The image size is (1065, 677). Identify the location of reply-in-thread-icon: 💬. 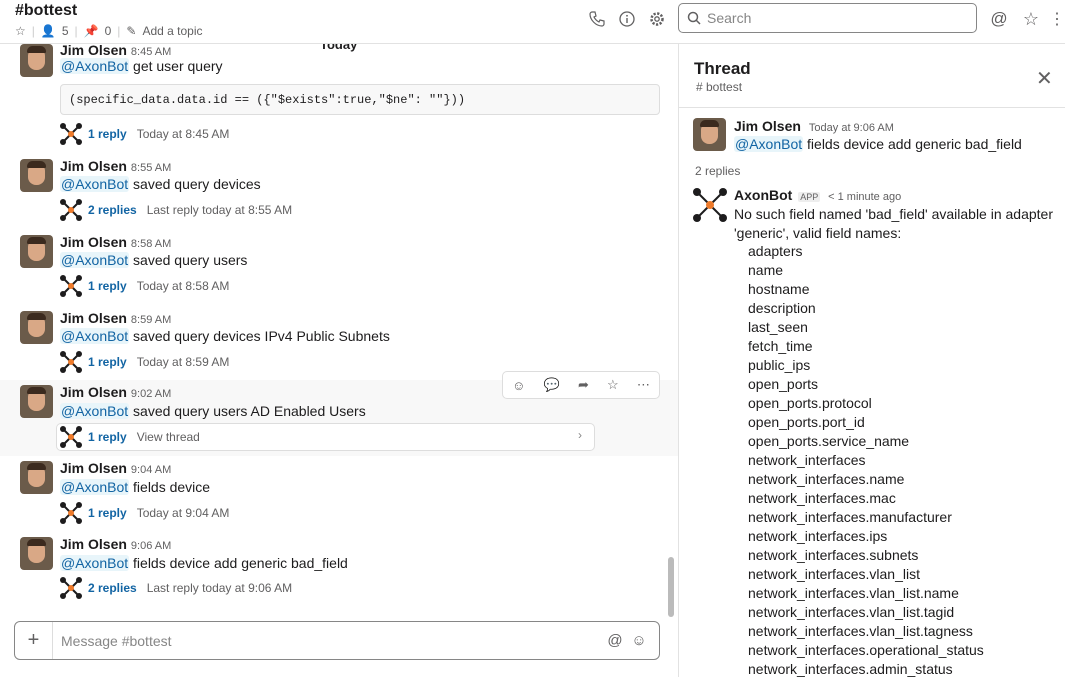
(552, 385).